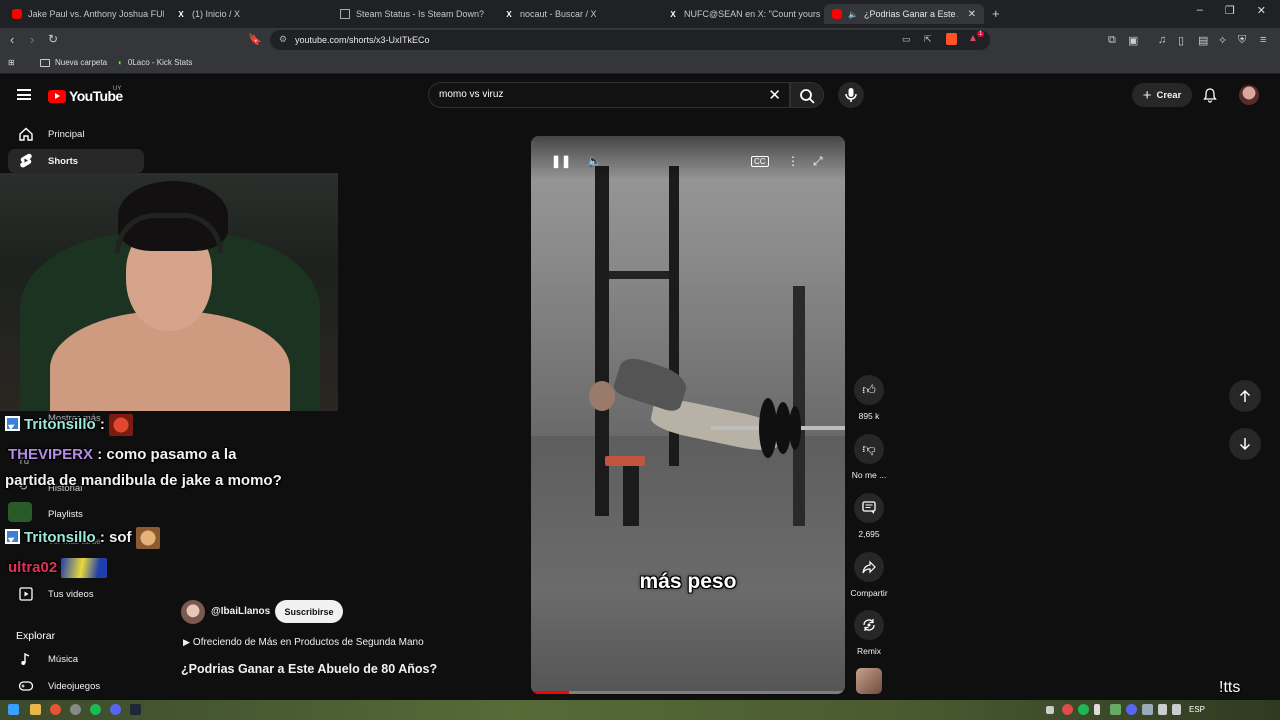  I want to click on brave-icon, so click(55, 709).